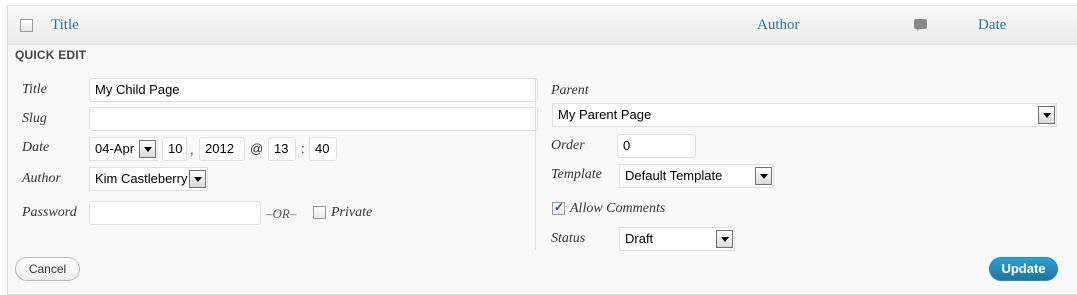  Describe the element at coordinates (568, 145) in the screenshot. I see `order-label: Order` at that location.